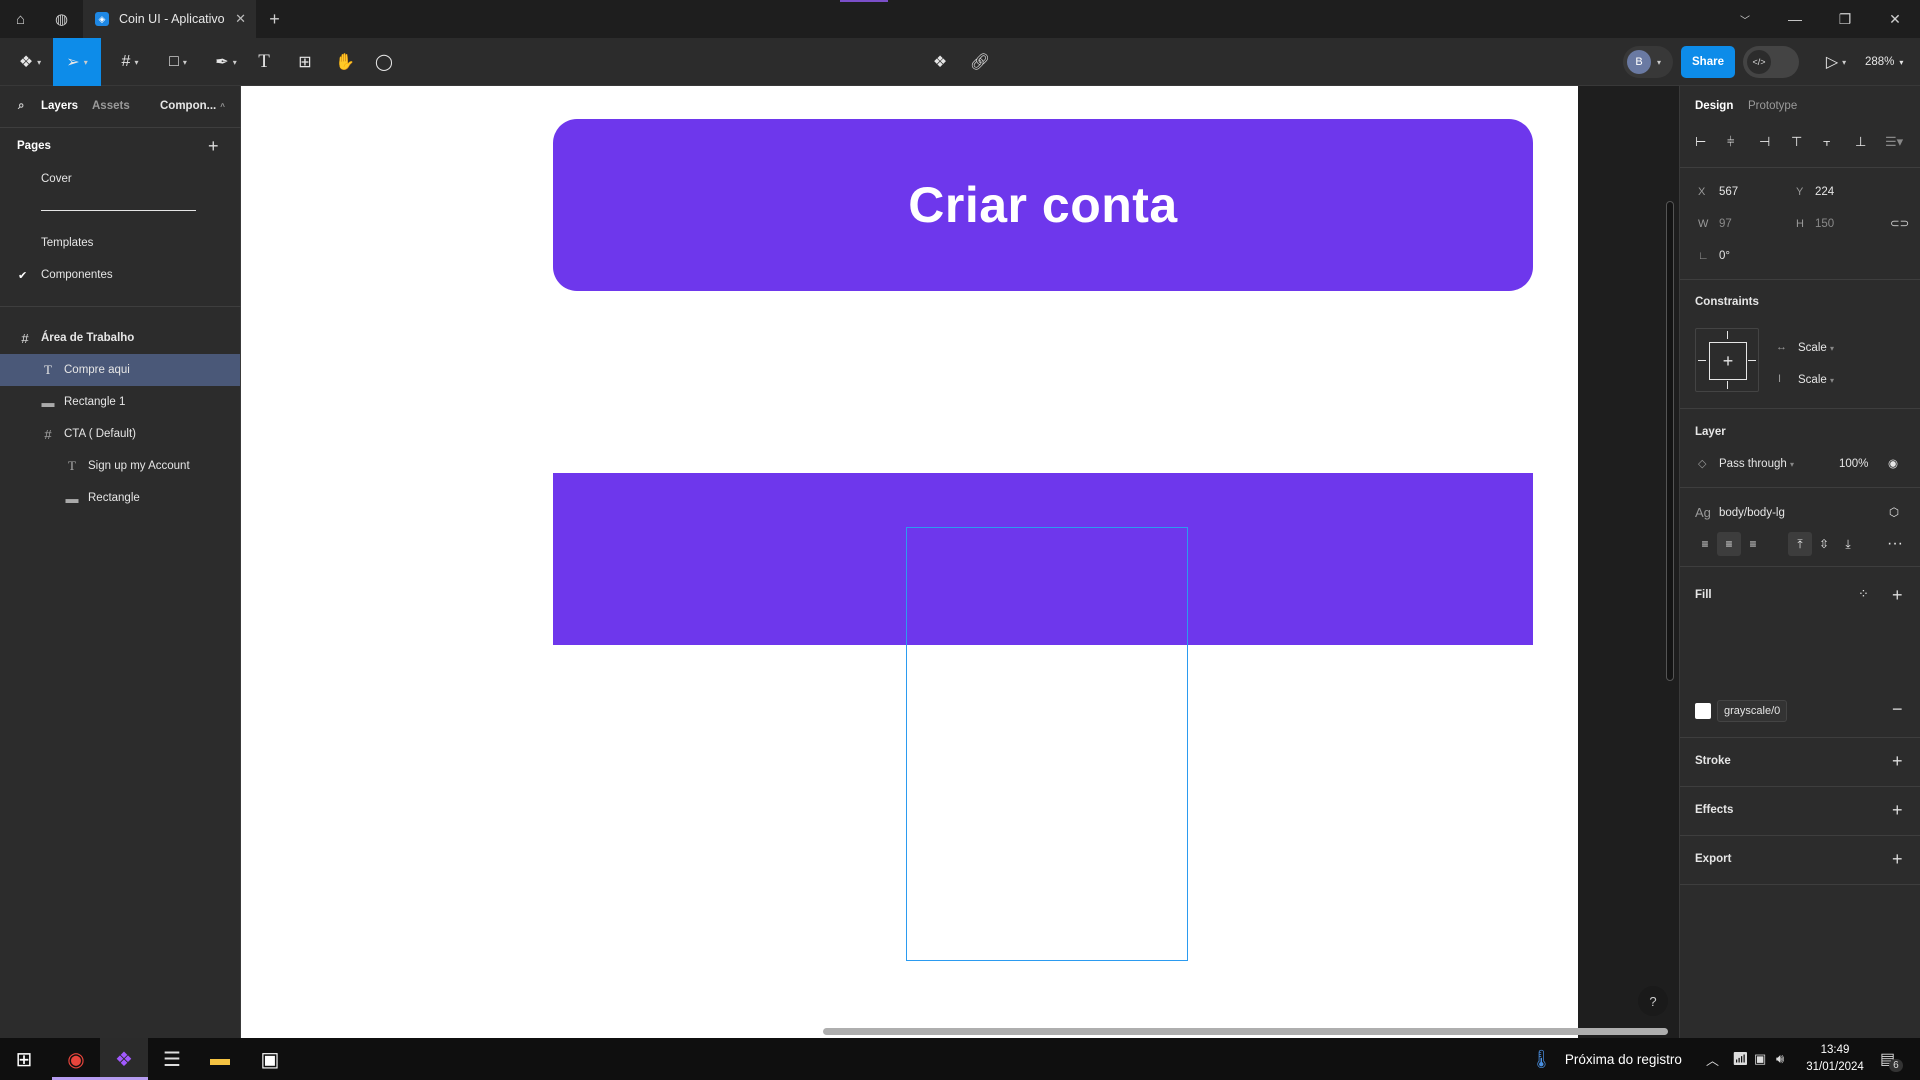 The width and height of the screenshot is (1920, 1080). I want to click on tab-coin-ui: ◈ Coin UI - Aplicativo ✕, so click(169, 19).